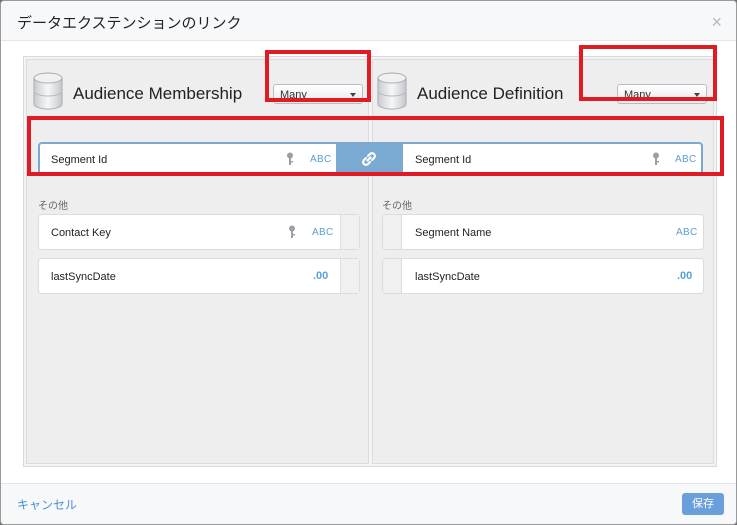 The height and width of the screenshot is (525, 737). I want to click on save-button: 保存, so click(703, 504).